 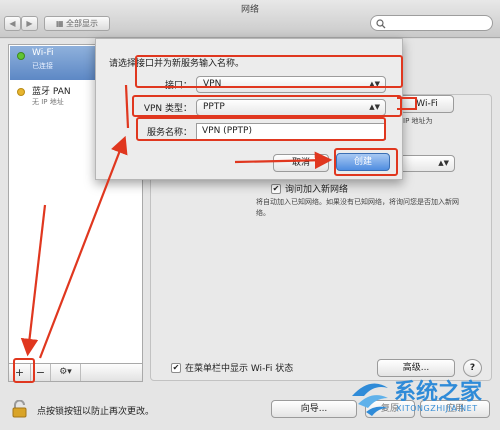 What do you see at coordinates (250, 19) in the screenshot?
I see `title-bar: 网络 ◀ ▶ ▦ 全部显示` at bounding box center [250, 19].